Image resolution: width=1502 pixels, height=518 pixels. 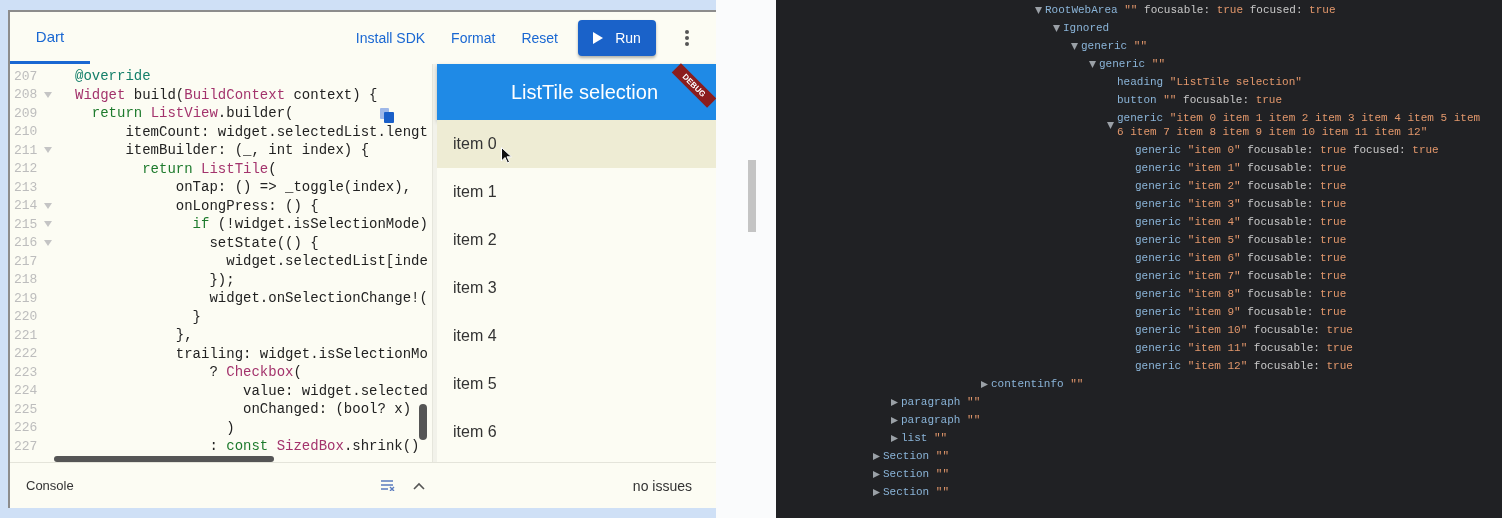 What do you see at coordinates (1190, 10) in the screenshot?
I see `tree-node-label: RootWebArea "" focusable: true focused: true` at bounding box center [1190, 10].